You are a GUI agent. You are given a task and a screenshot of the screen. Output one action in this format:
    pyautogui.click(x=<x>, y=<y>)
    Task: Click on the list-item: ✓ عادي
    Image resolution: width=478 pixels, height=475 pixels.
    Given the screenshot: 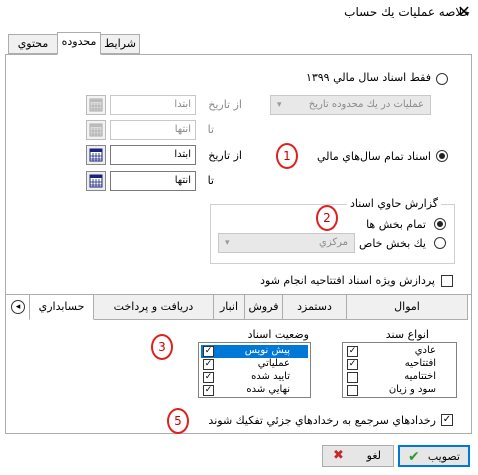 What is the action you would take?
    pyautogui.click(x=399, y=351)
    